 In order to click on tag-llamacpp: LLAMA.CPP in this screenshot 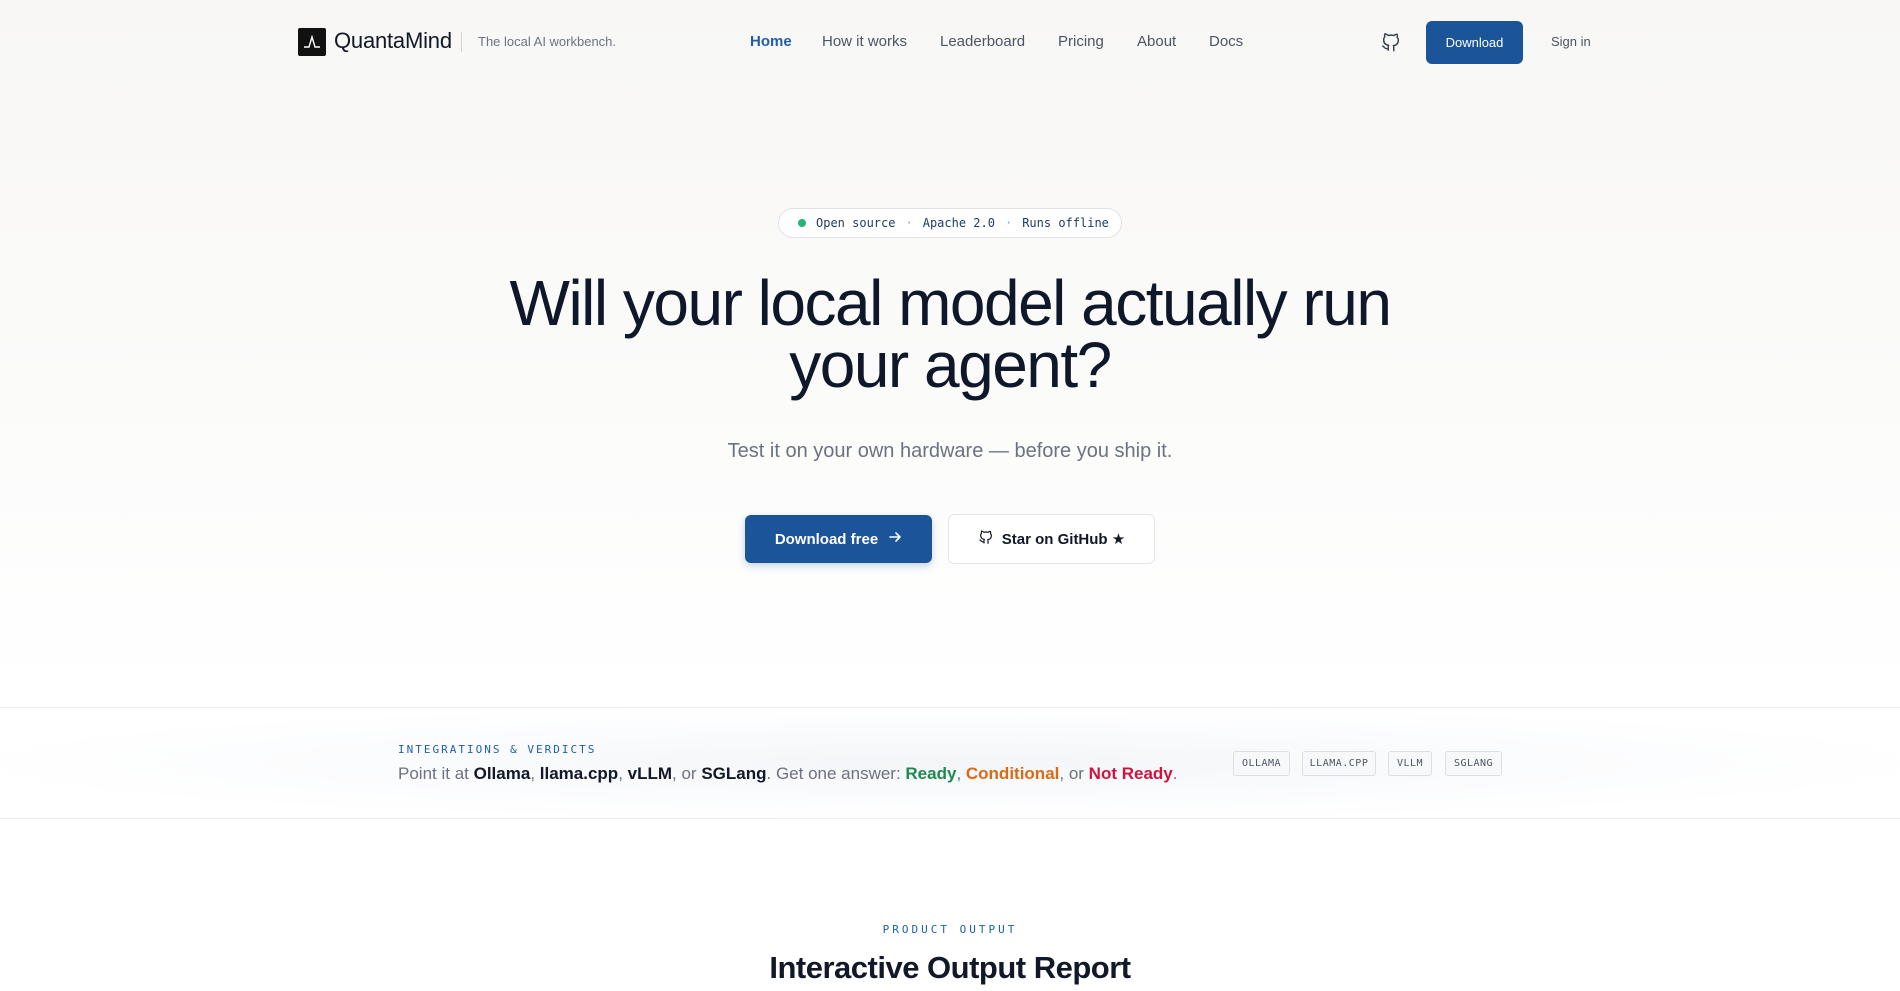, I will do `click(1339, 763)`.